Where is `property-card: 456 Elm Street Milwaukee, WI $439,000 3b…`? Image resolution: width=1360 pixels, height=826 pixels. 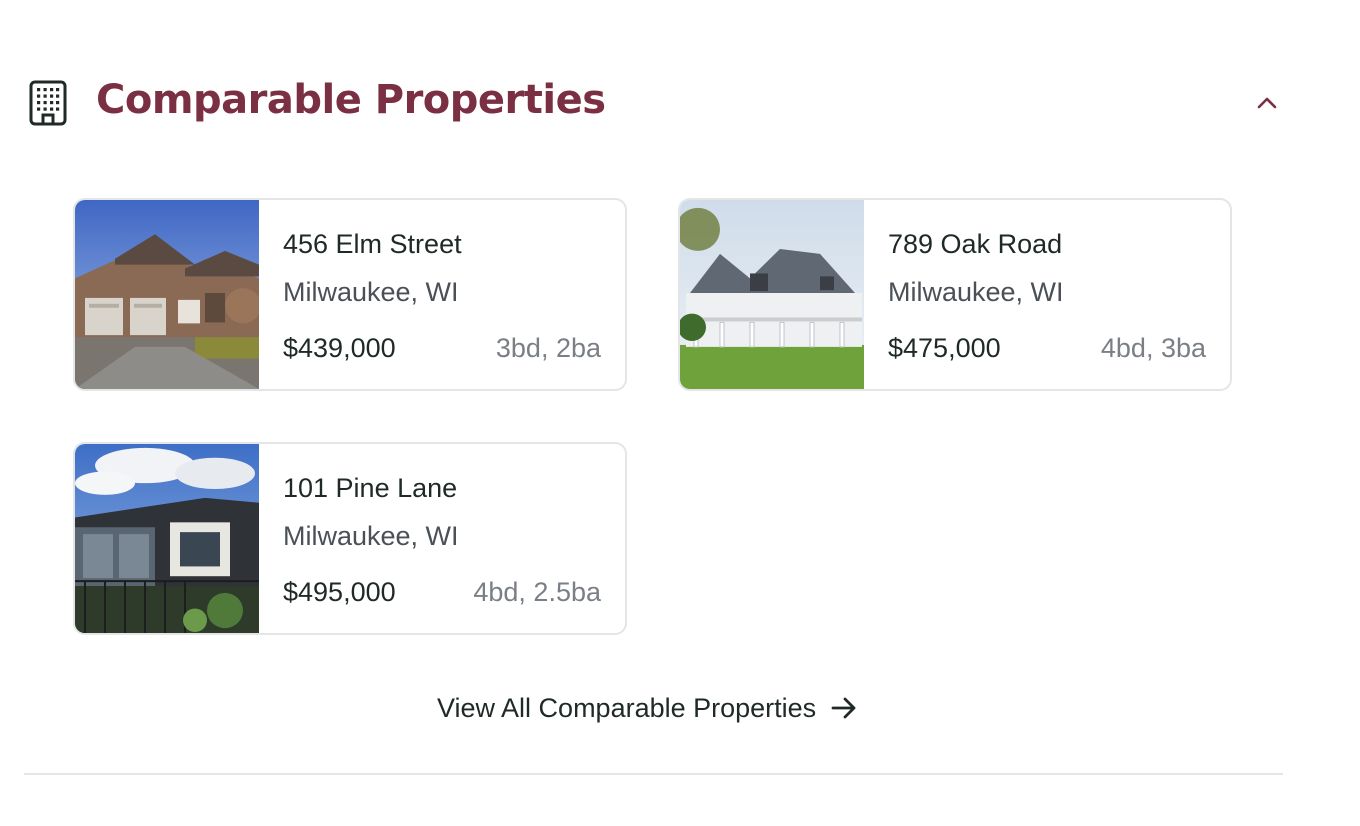 property-card: 456 Elm Street Milwaukee, WI $439,000 3b… is located at coordinates (350, 294).